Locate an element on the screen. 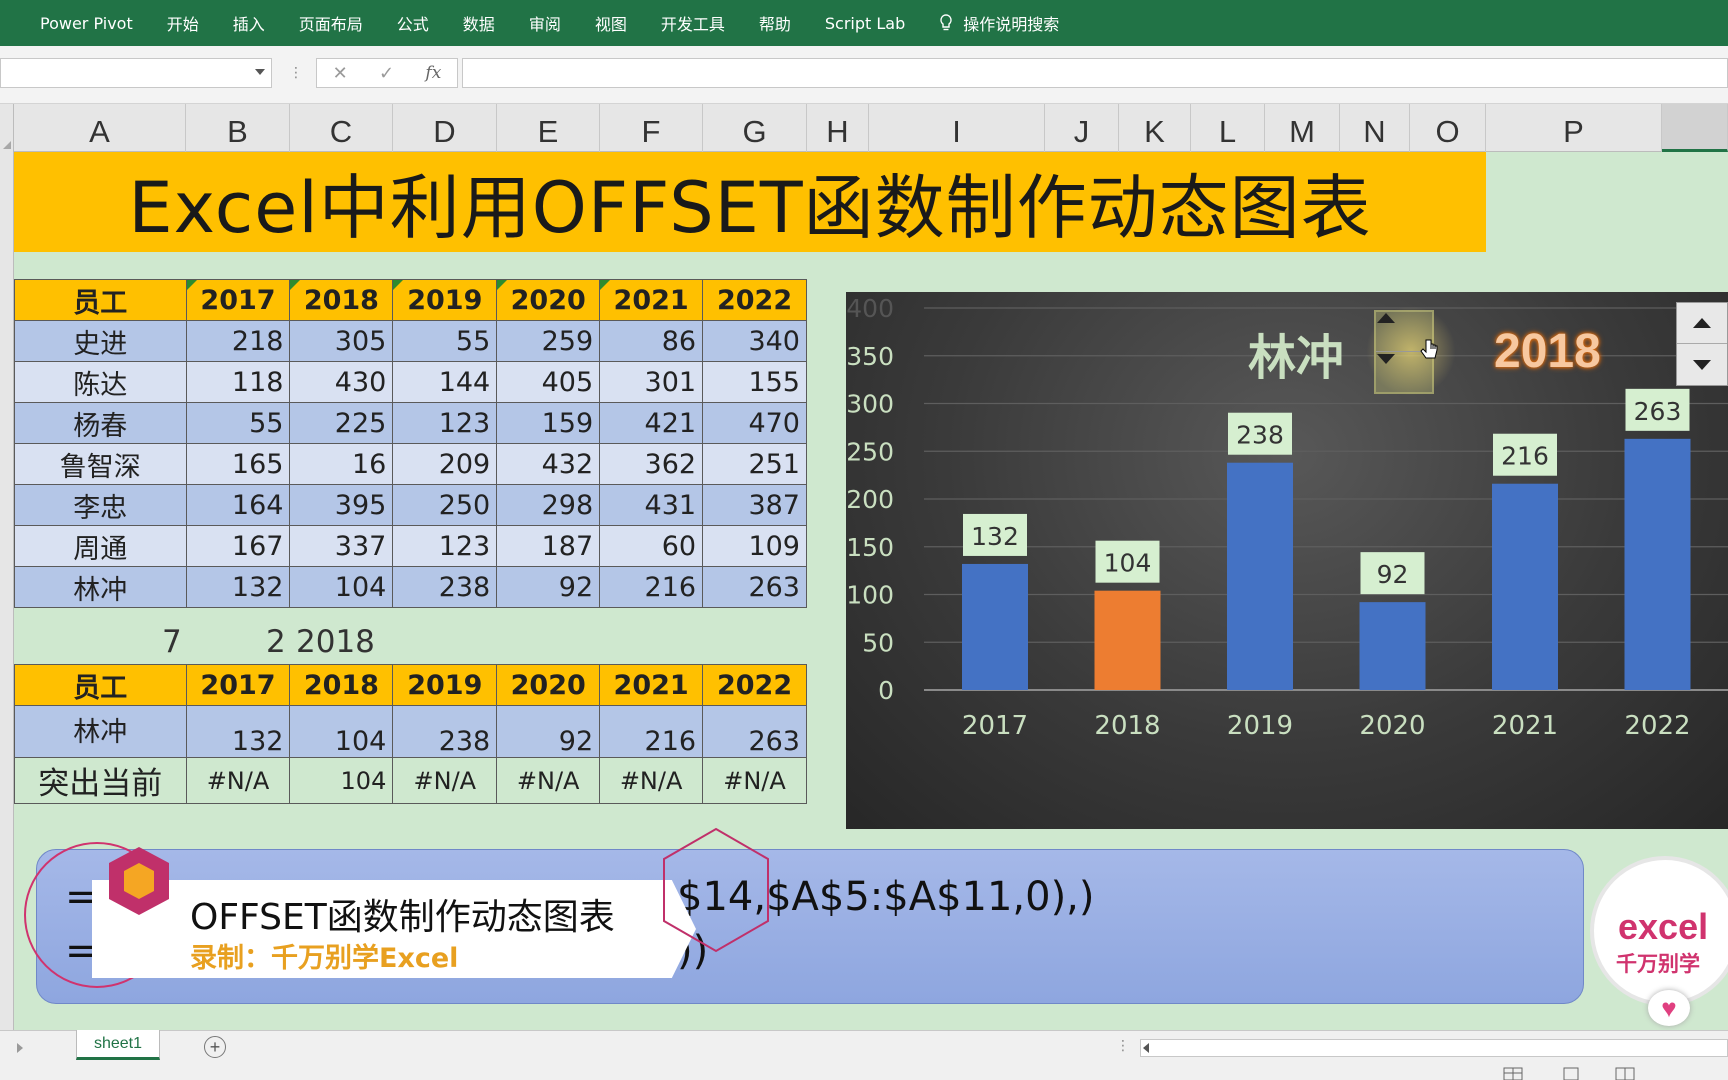  name-cell: 李忠 is located at coordinates (100, 505).